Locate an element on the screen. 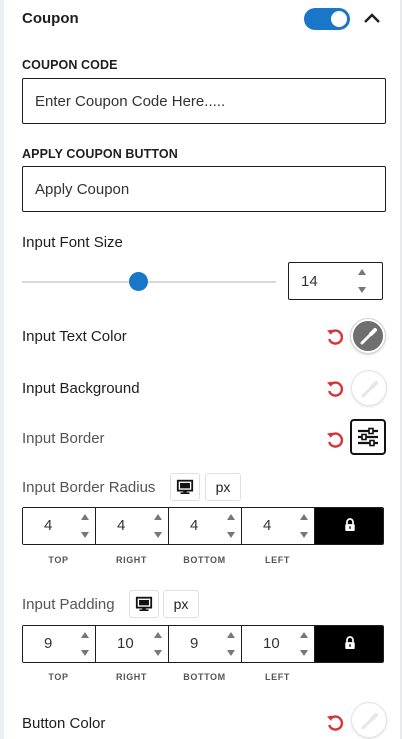 This screenshot has height=739, width=402. apply-button-value: Apply Coupon is located at coordinates (82, 189).